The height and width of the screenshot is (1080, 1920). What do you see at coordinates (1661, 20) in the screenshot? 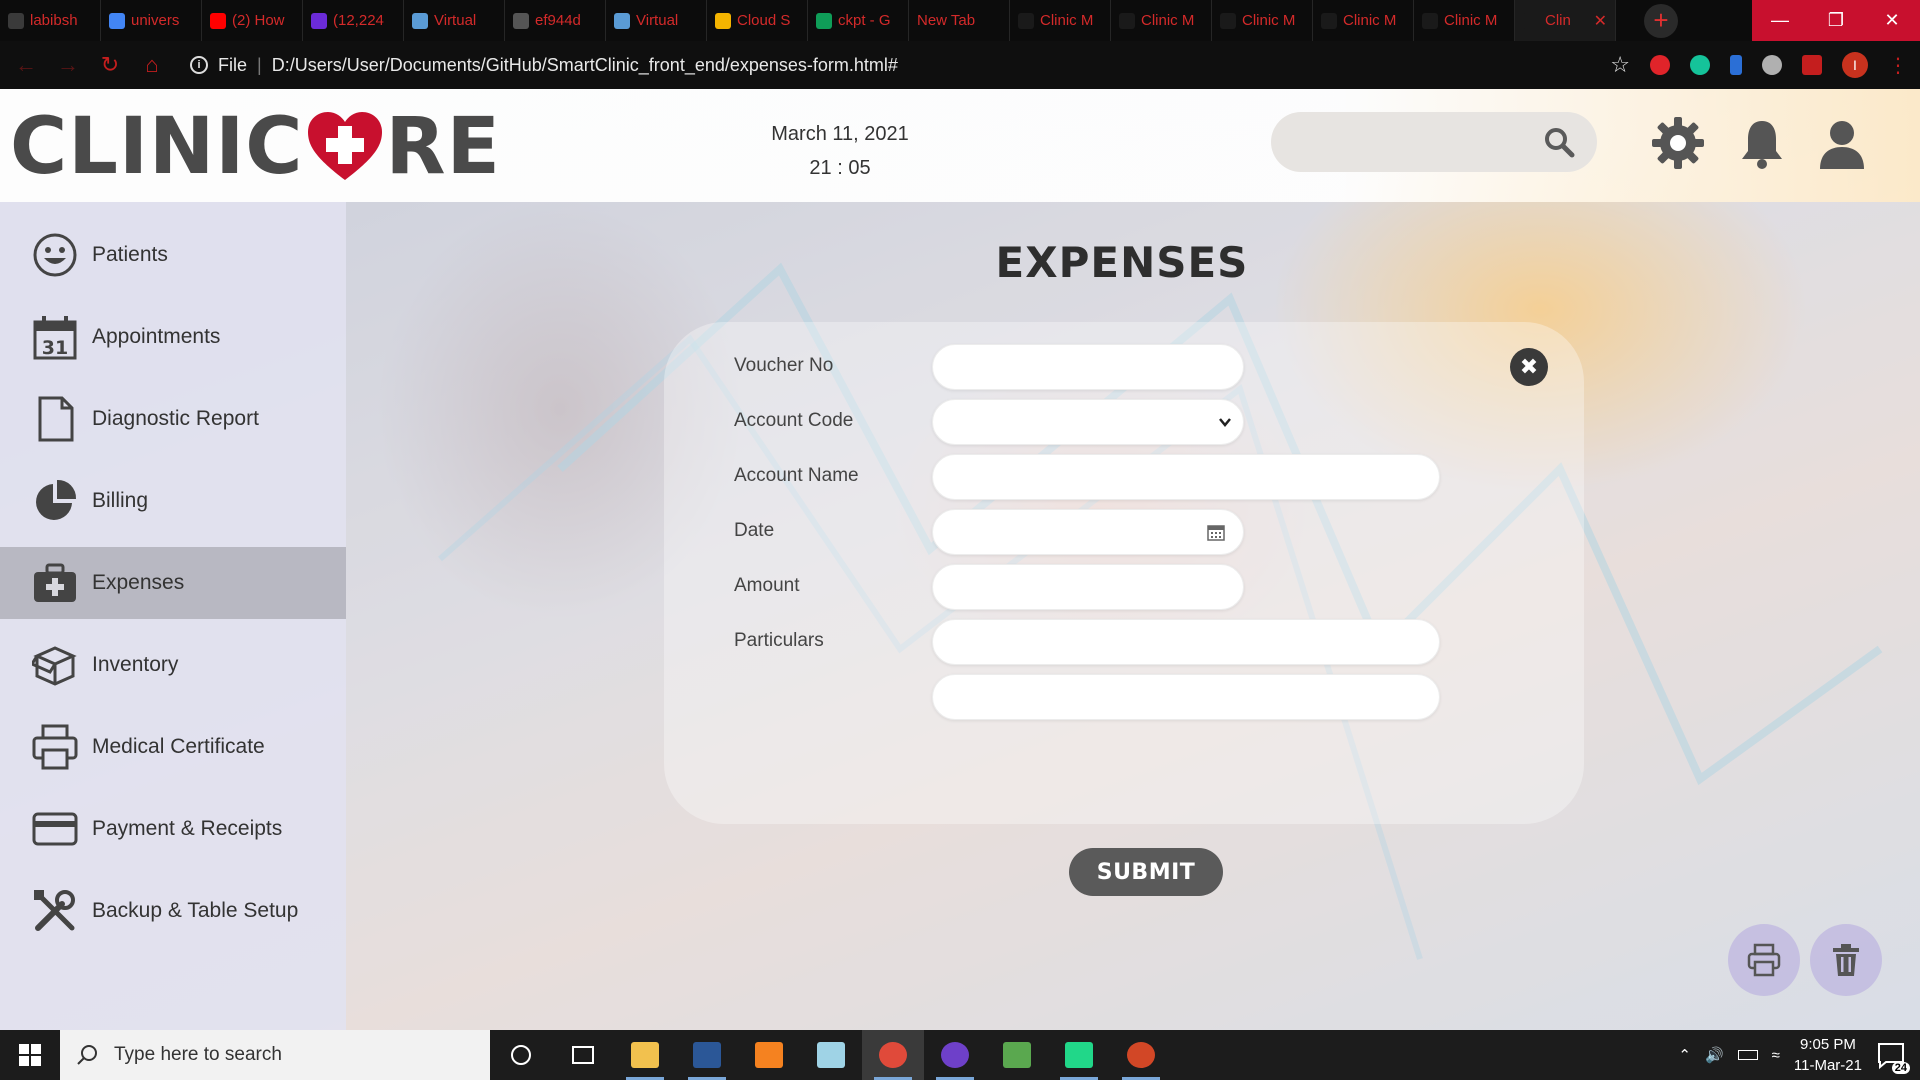
I see `new-tab-button: +` at bounding box center [1661, 20].